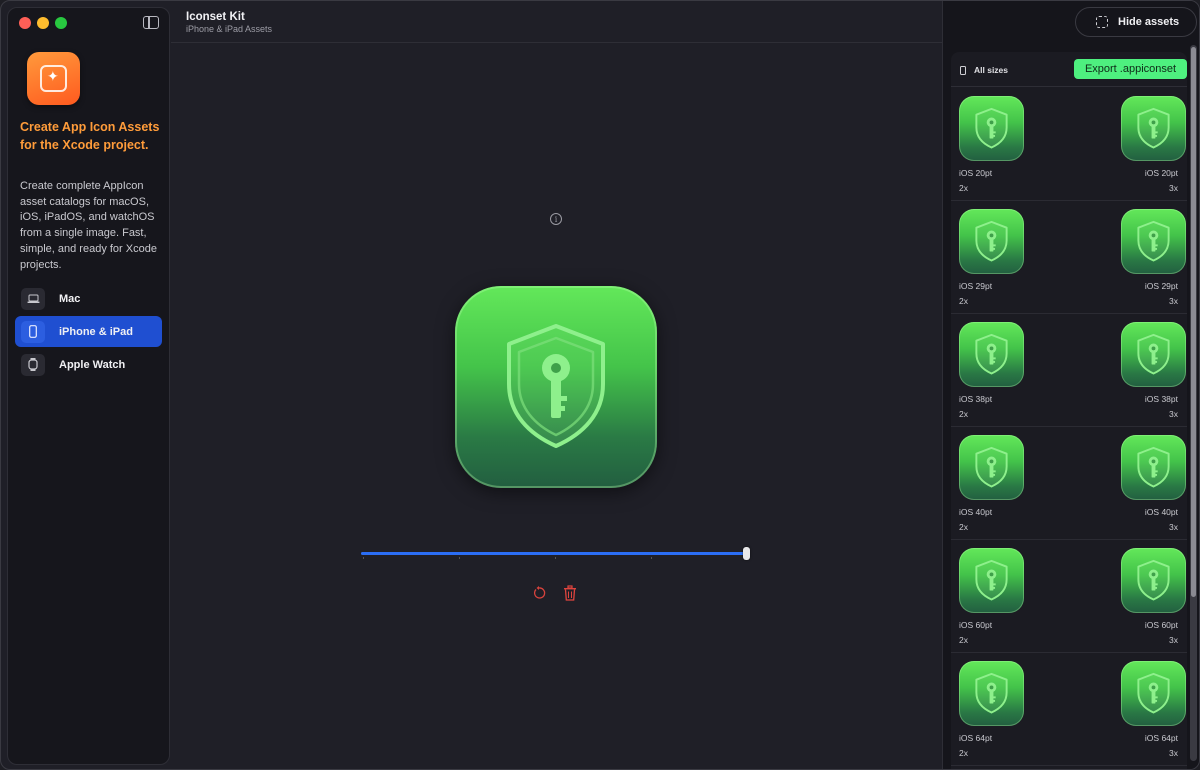 The height and width of the screenshot is (770, 1200). Describe the element at coordinates (1193, 322) in the screenshot. I see `scrollbar-thumb` at that location.